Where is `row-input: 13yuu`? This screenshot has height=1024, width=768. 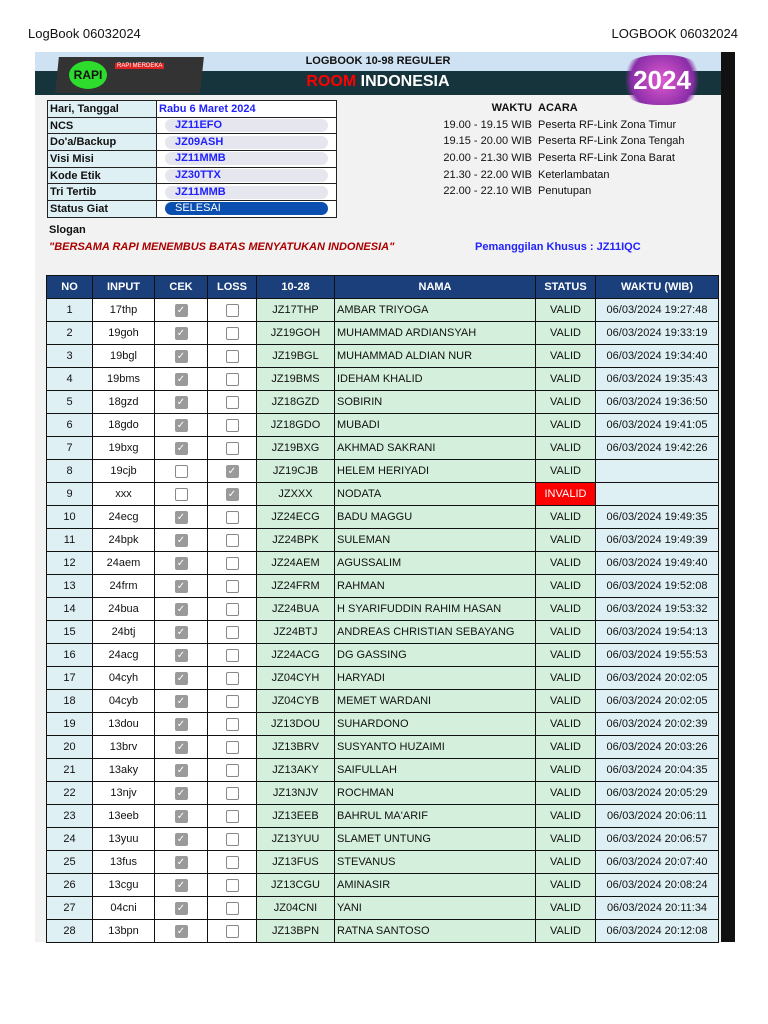 row-input: 13yuu is located at coordinates (123, 839).